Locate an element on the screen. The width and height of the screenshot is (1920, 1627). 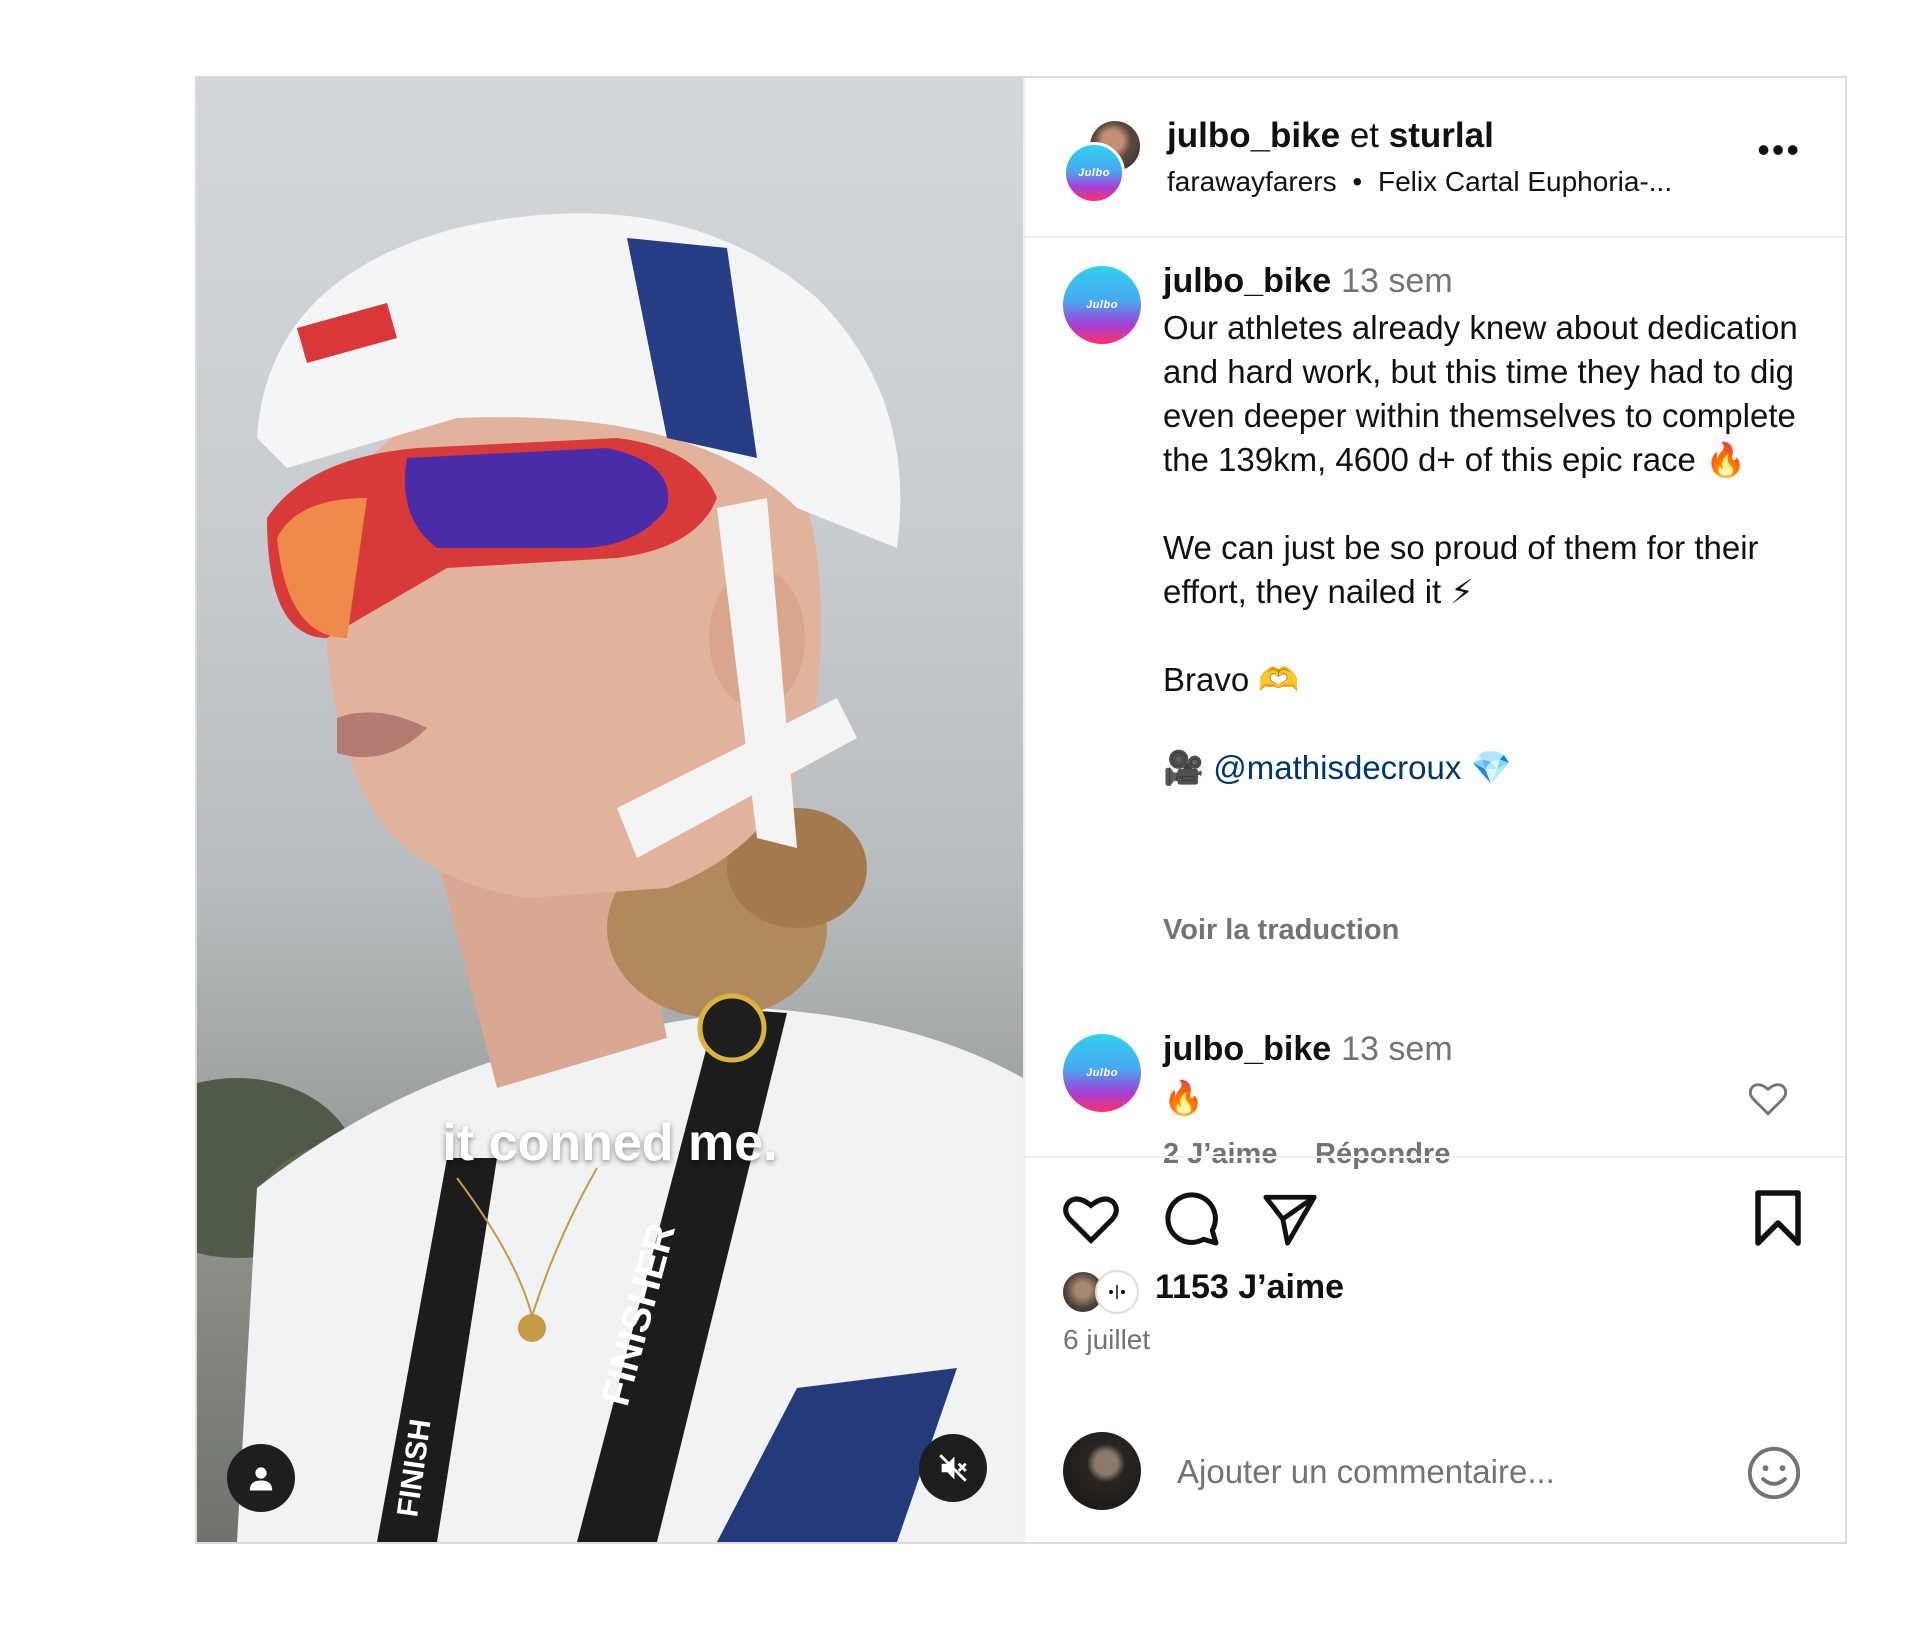
person-icon is located at coordinates (261, 1479).